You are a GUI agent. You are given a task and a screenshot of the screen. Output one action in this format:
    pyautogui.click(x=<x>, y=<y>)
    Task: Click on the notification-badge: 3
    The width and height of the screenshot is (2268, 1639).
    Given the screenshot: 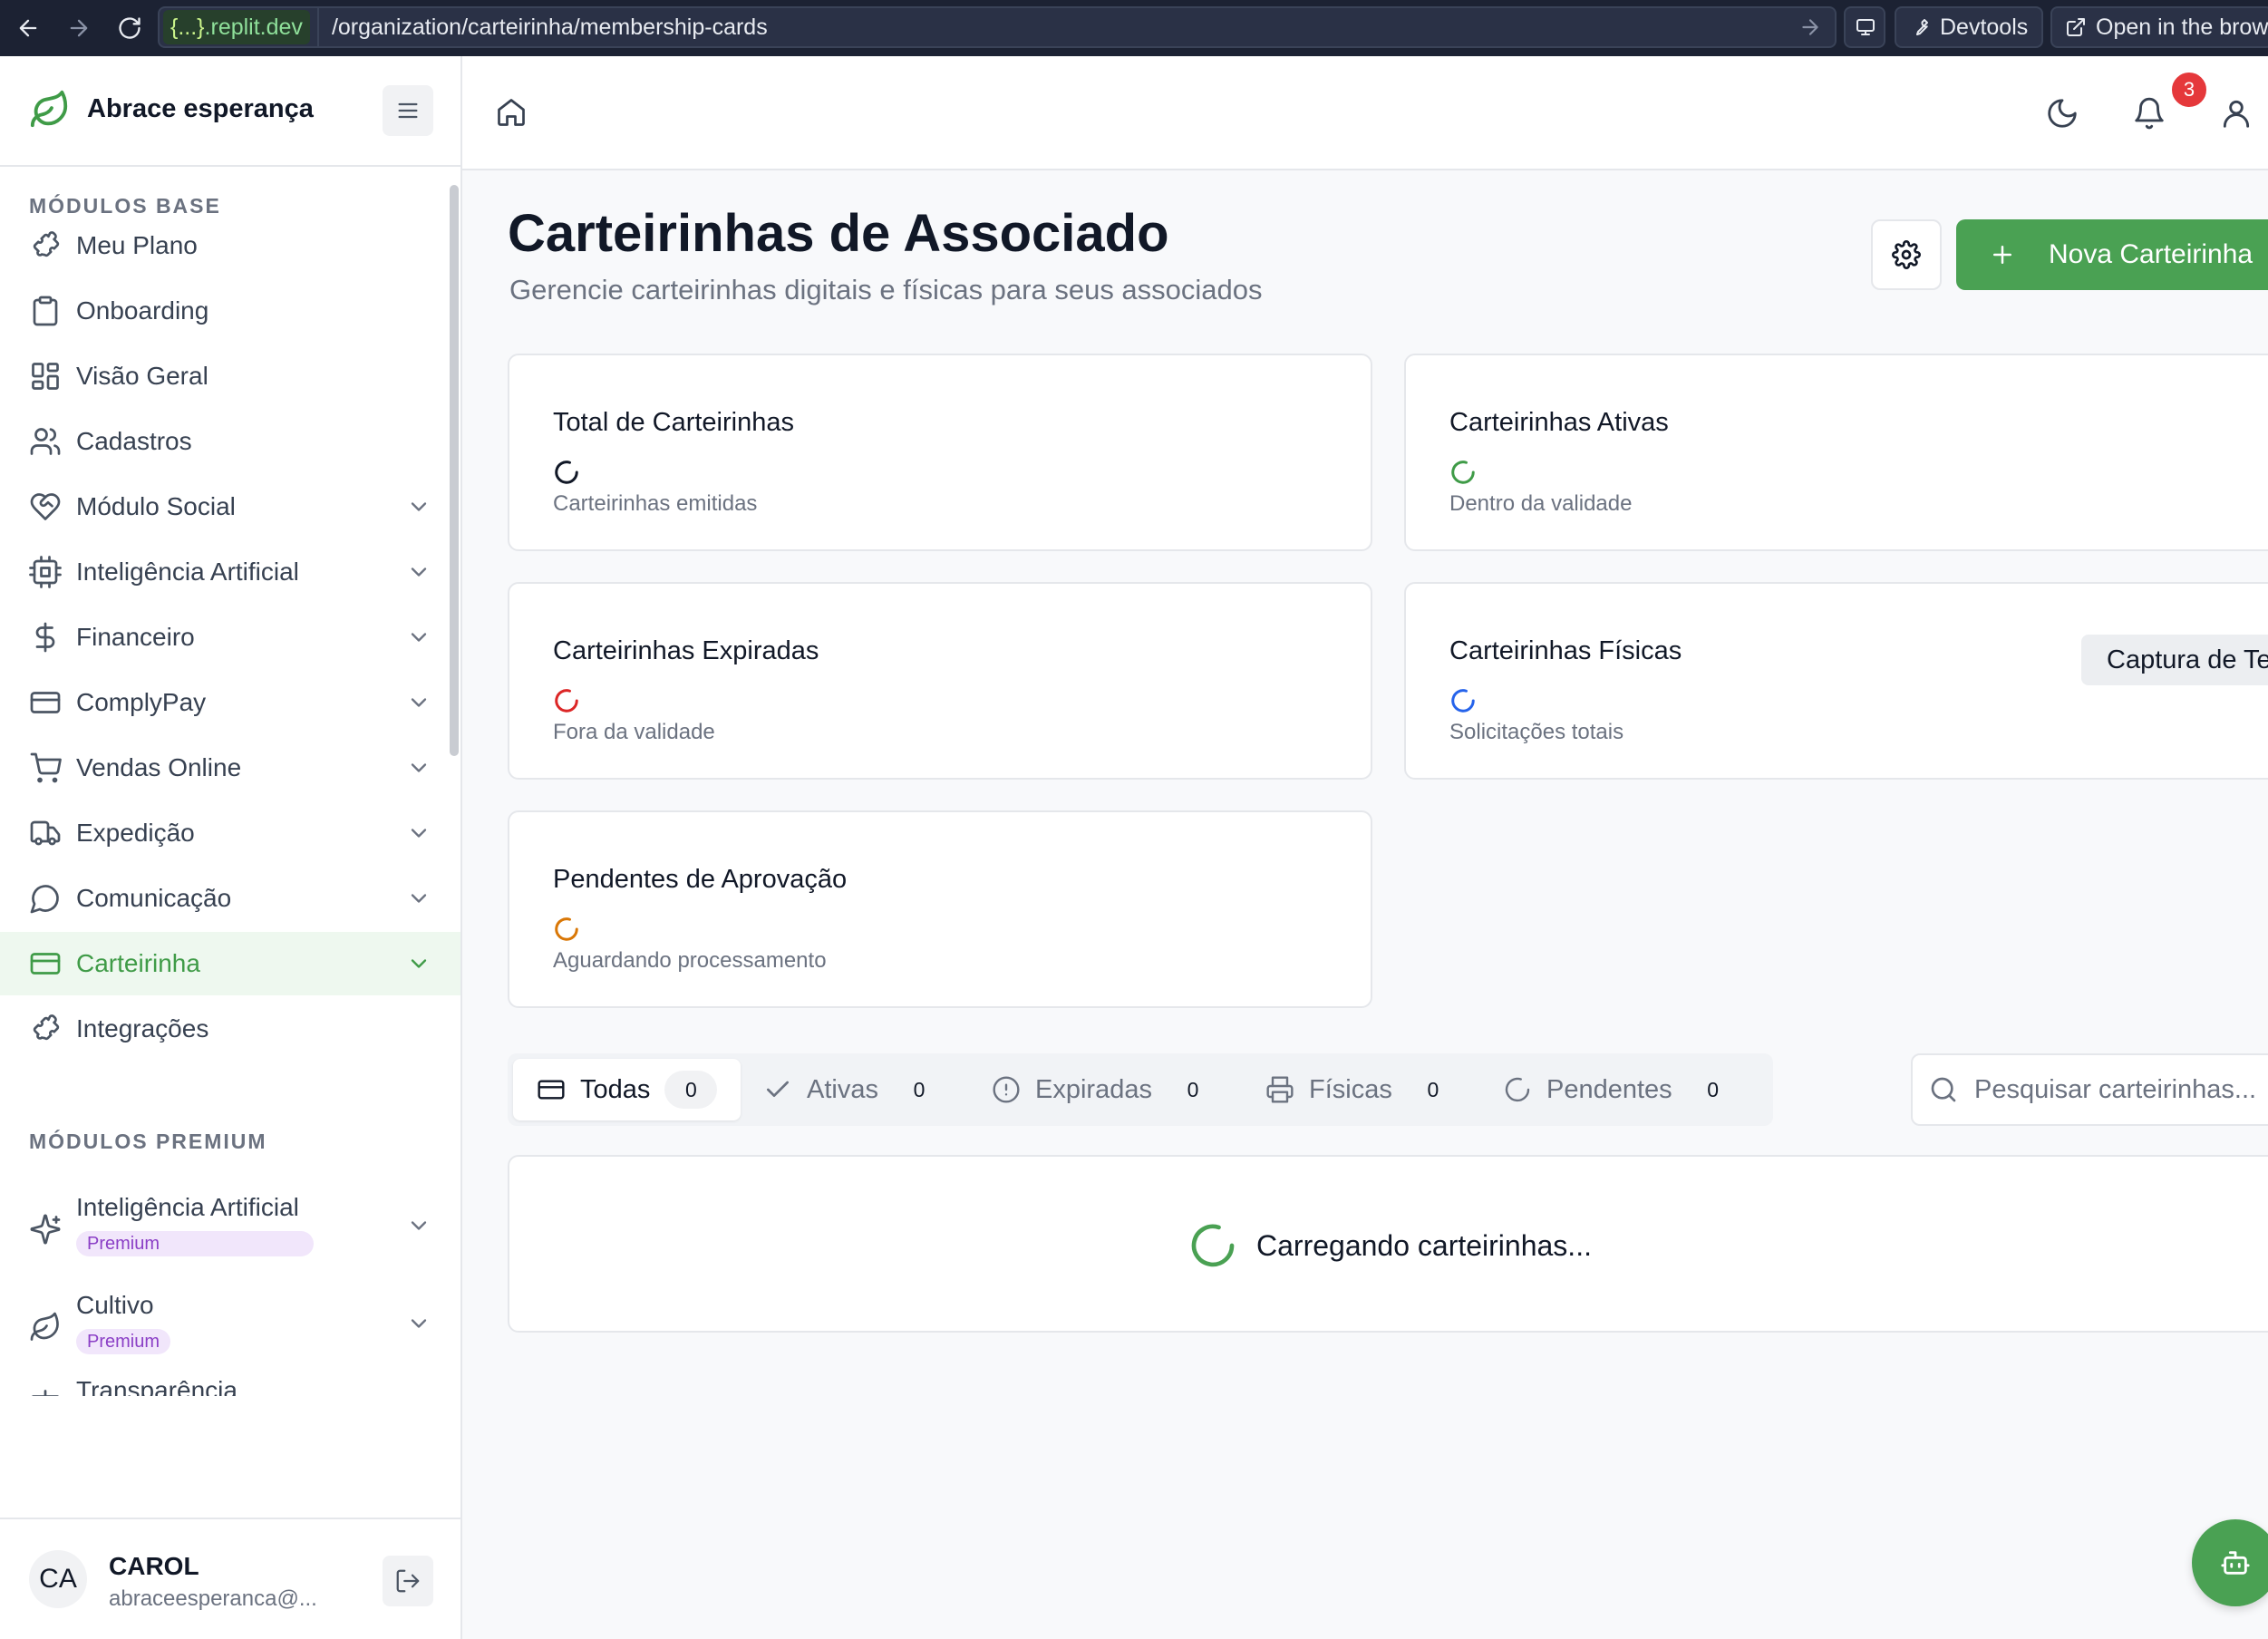 What is the action you would take?
    pyautogui.click(x=2189, y=90)
    